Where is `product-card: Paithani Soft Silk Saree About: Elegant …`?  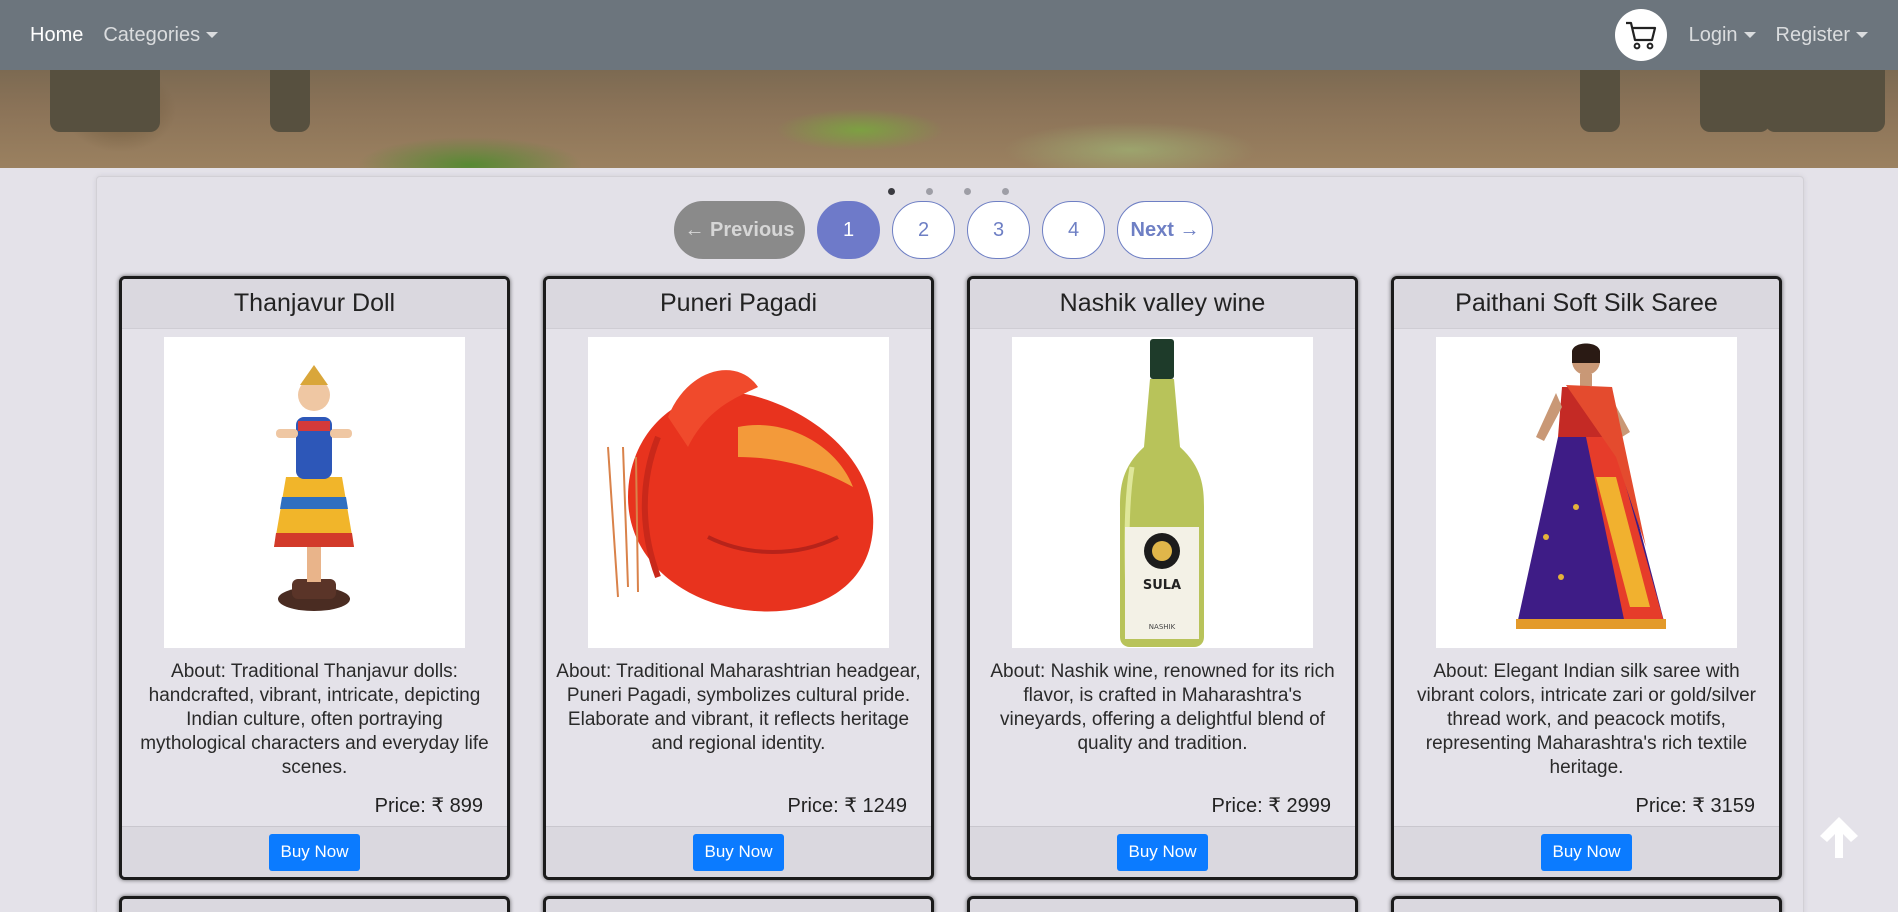
product-card: Paithani Soft Silk Saree About: Elegant … is located at coordinates (1586, 578).